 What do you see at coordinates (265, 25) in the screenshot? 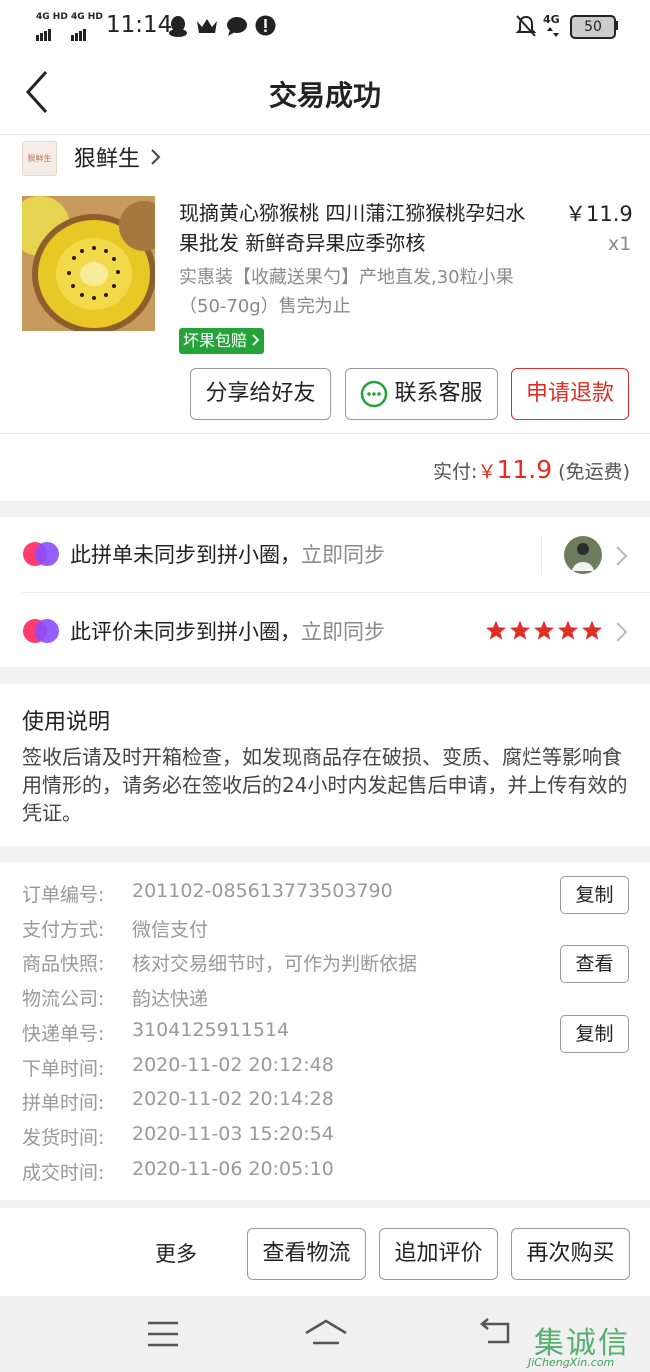
I see `alert-icon` at bounding box center [265, 25].